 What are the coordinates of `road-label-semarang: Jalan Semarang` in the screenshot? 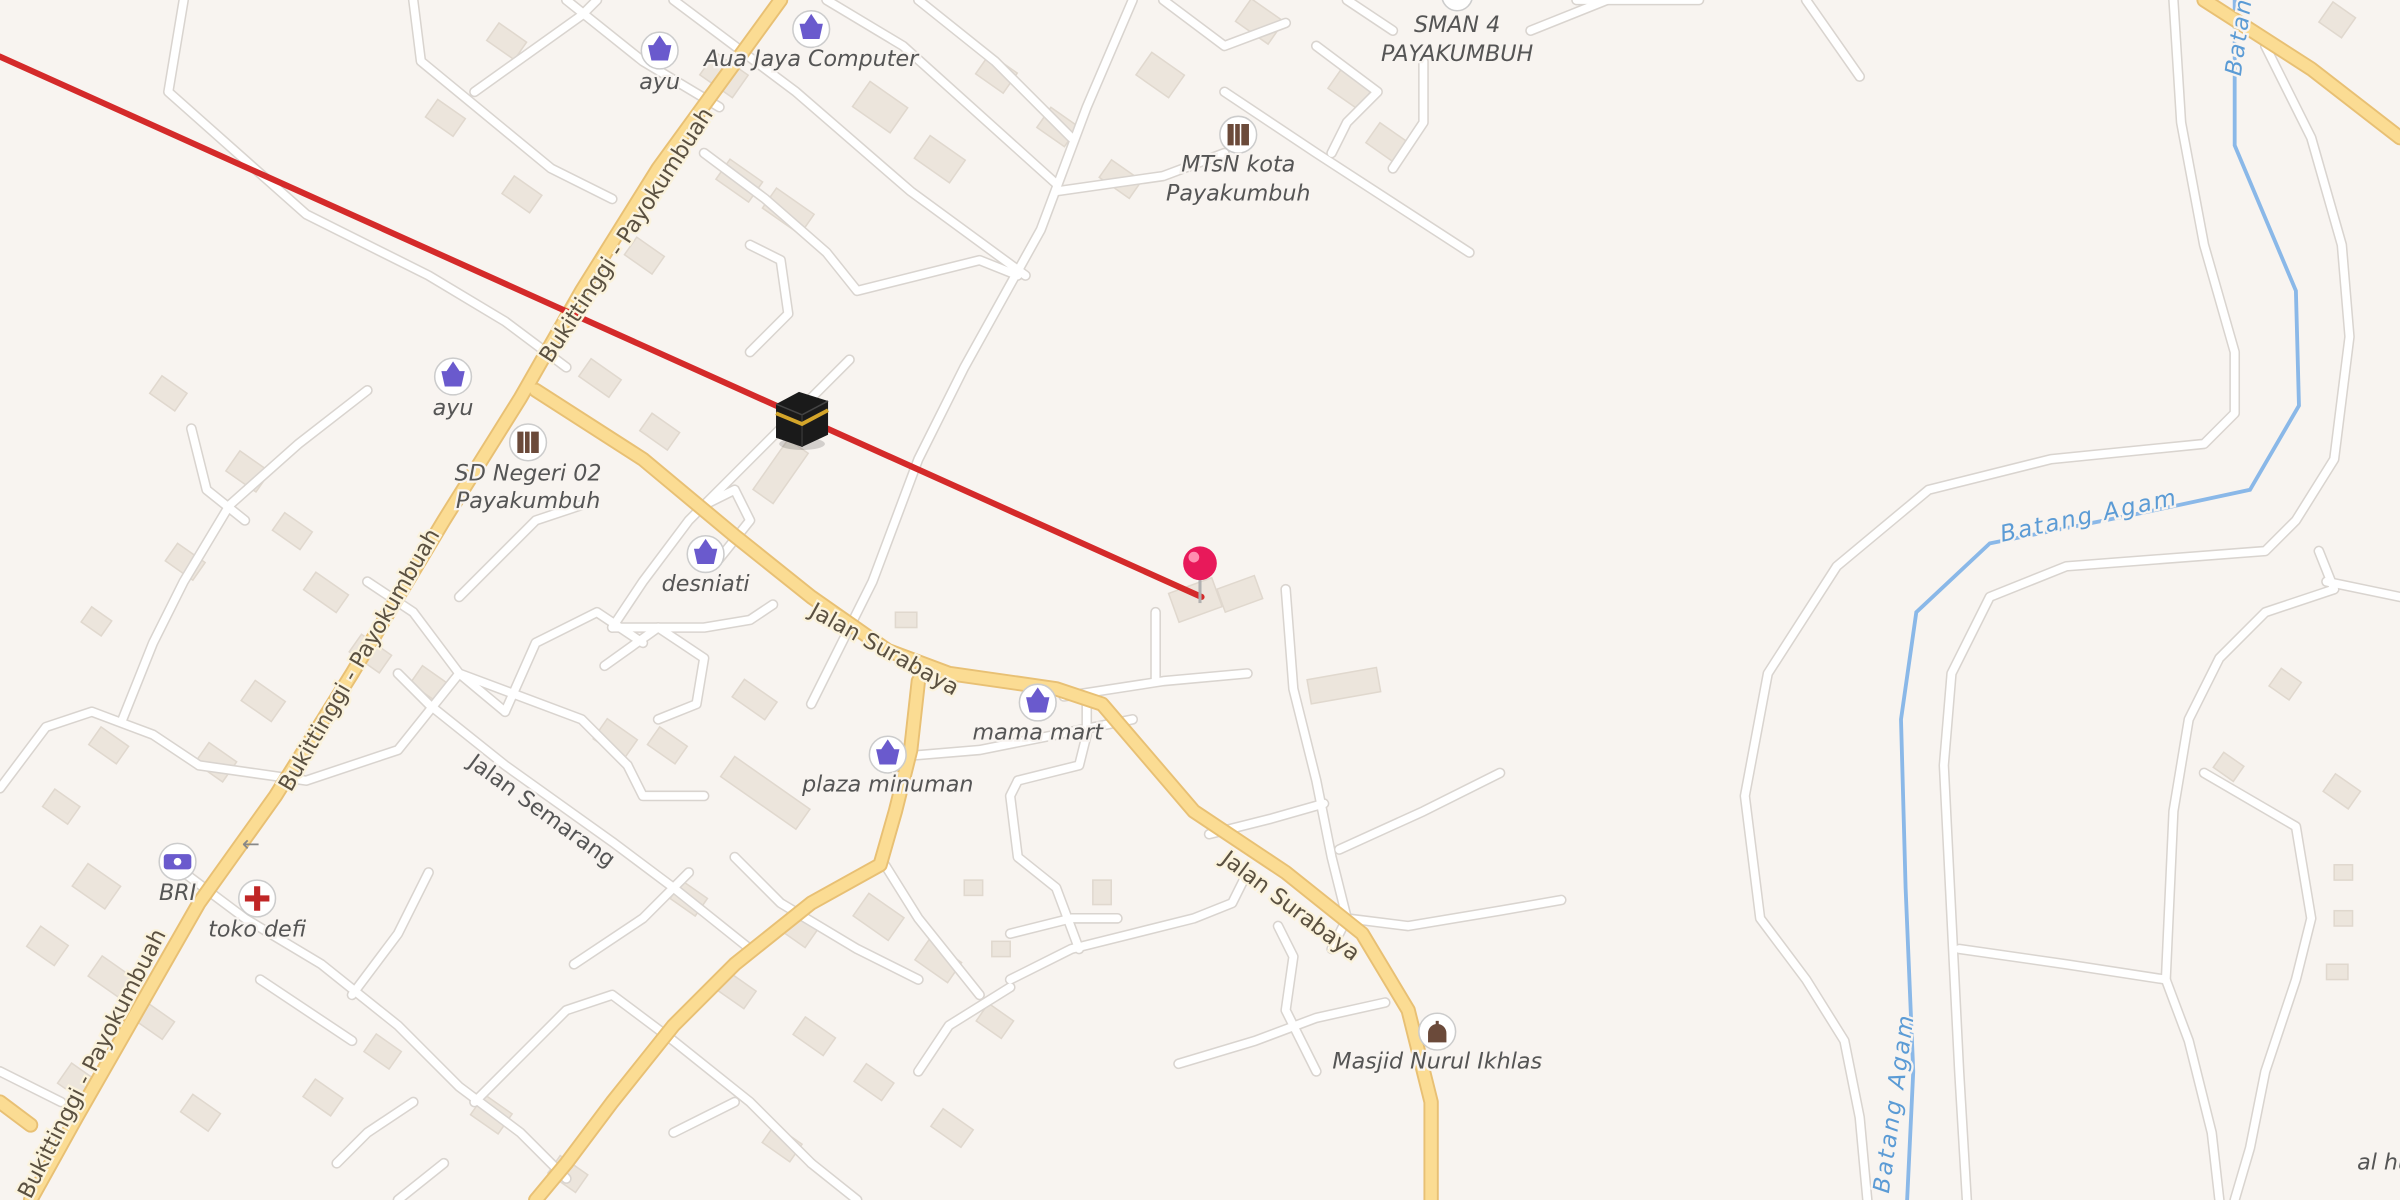 It's located at (541, 810).